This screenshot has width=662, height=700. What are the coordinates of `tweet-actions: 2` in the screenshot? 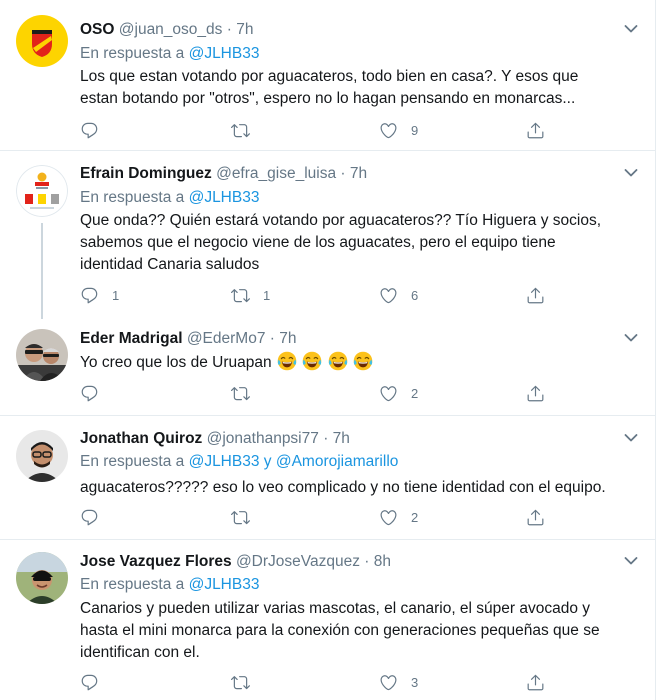 It's located at (315, 518).